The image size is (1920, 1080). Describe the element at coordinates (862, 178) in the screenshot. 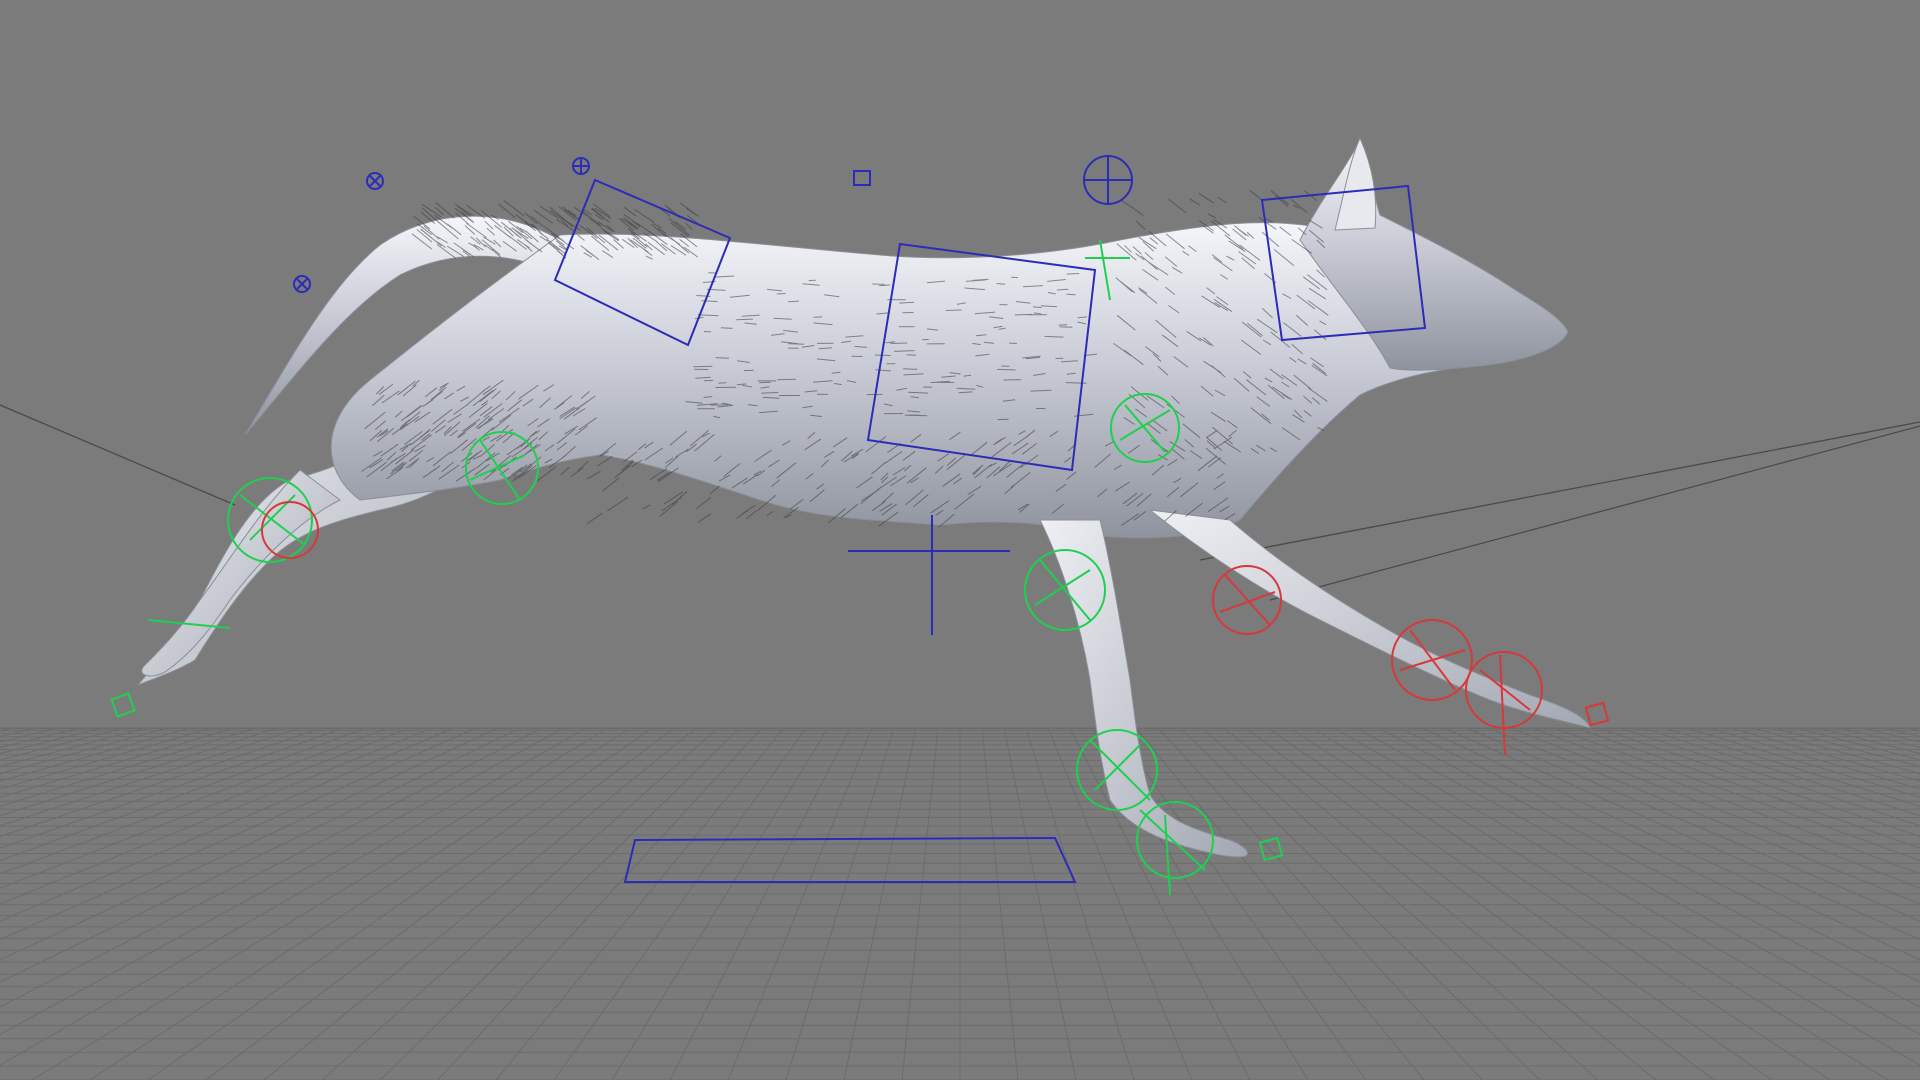

I see `locator-small-square` at that location.